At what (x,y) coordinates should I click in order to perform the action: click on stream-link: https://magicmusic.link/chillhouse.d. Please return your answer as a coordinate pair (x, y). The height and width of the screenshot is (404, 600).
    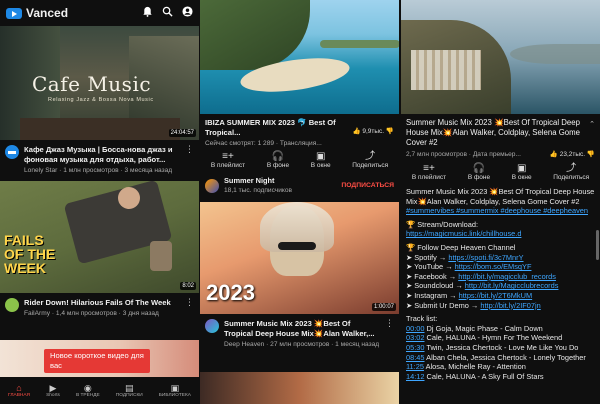
    Looking at the image, I should click on (463, 233).